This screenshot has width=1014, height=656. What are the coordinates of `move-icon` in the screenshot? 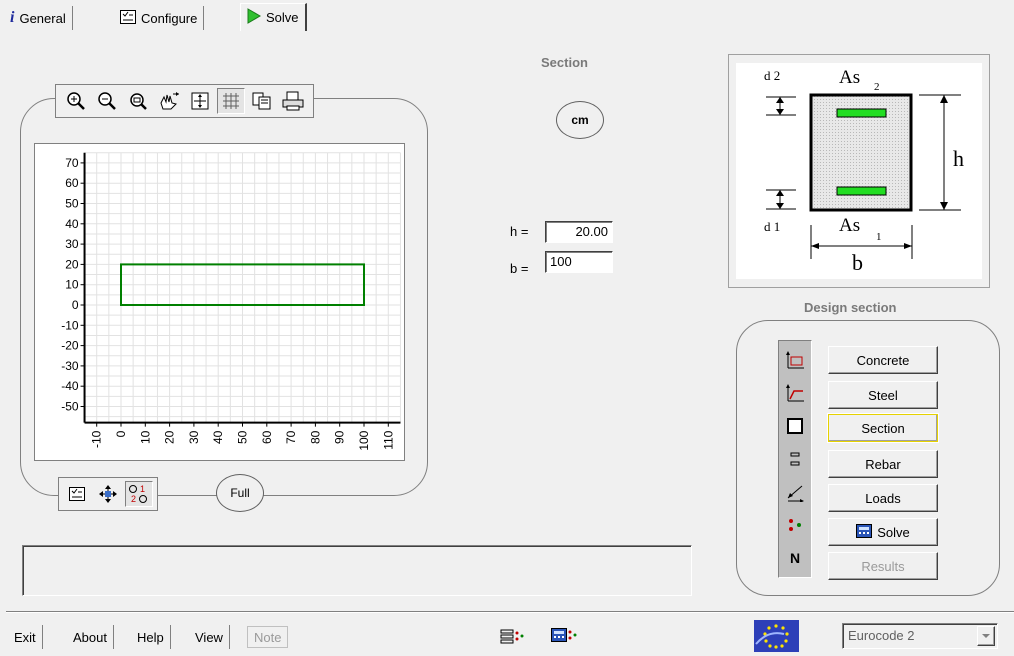 It's located at (108, 494).